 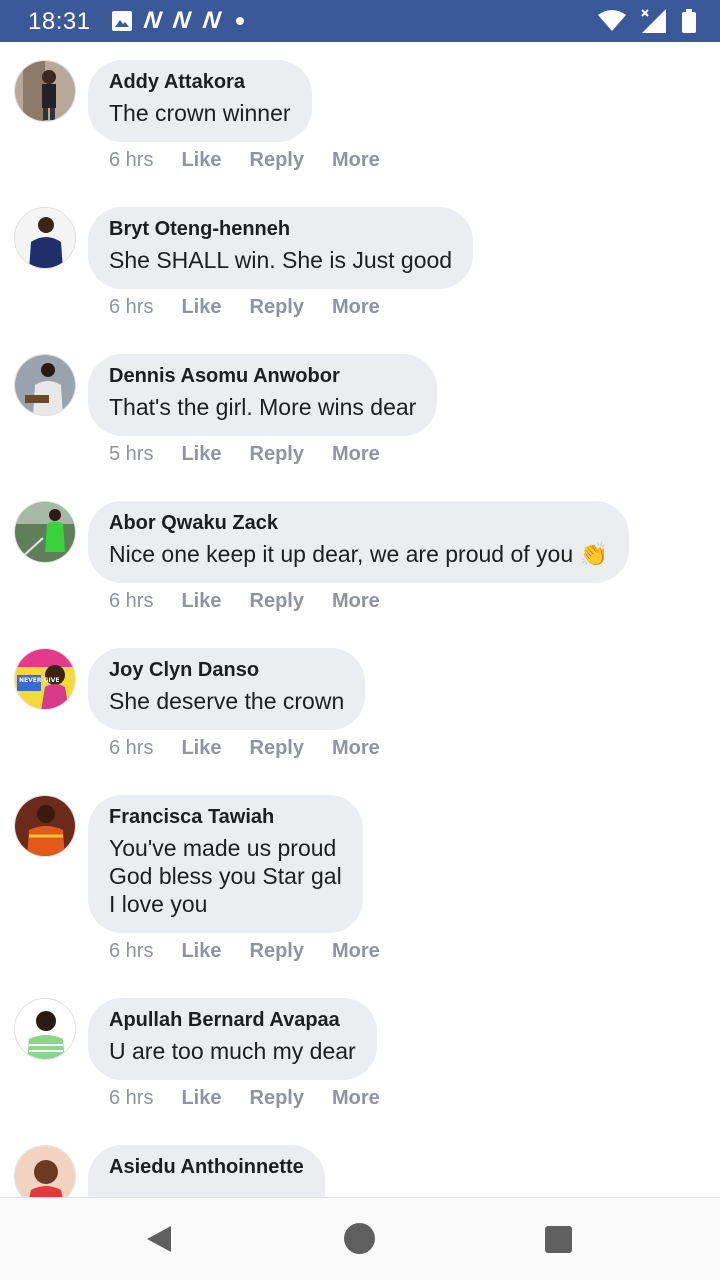 What do you see at coordinates (226, 670) in the screenshot?
I see `commenter-name: Joy Clyn Danso` at bounding box center [226, 670].